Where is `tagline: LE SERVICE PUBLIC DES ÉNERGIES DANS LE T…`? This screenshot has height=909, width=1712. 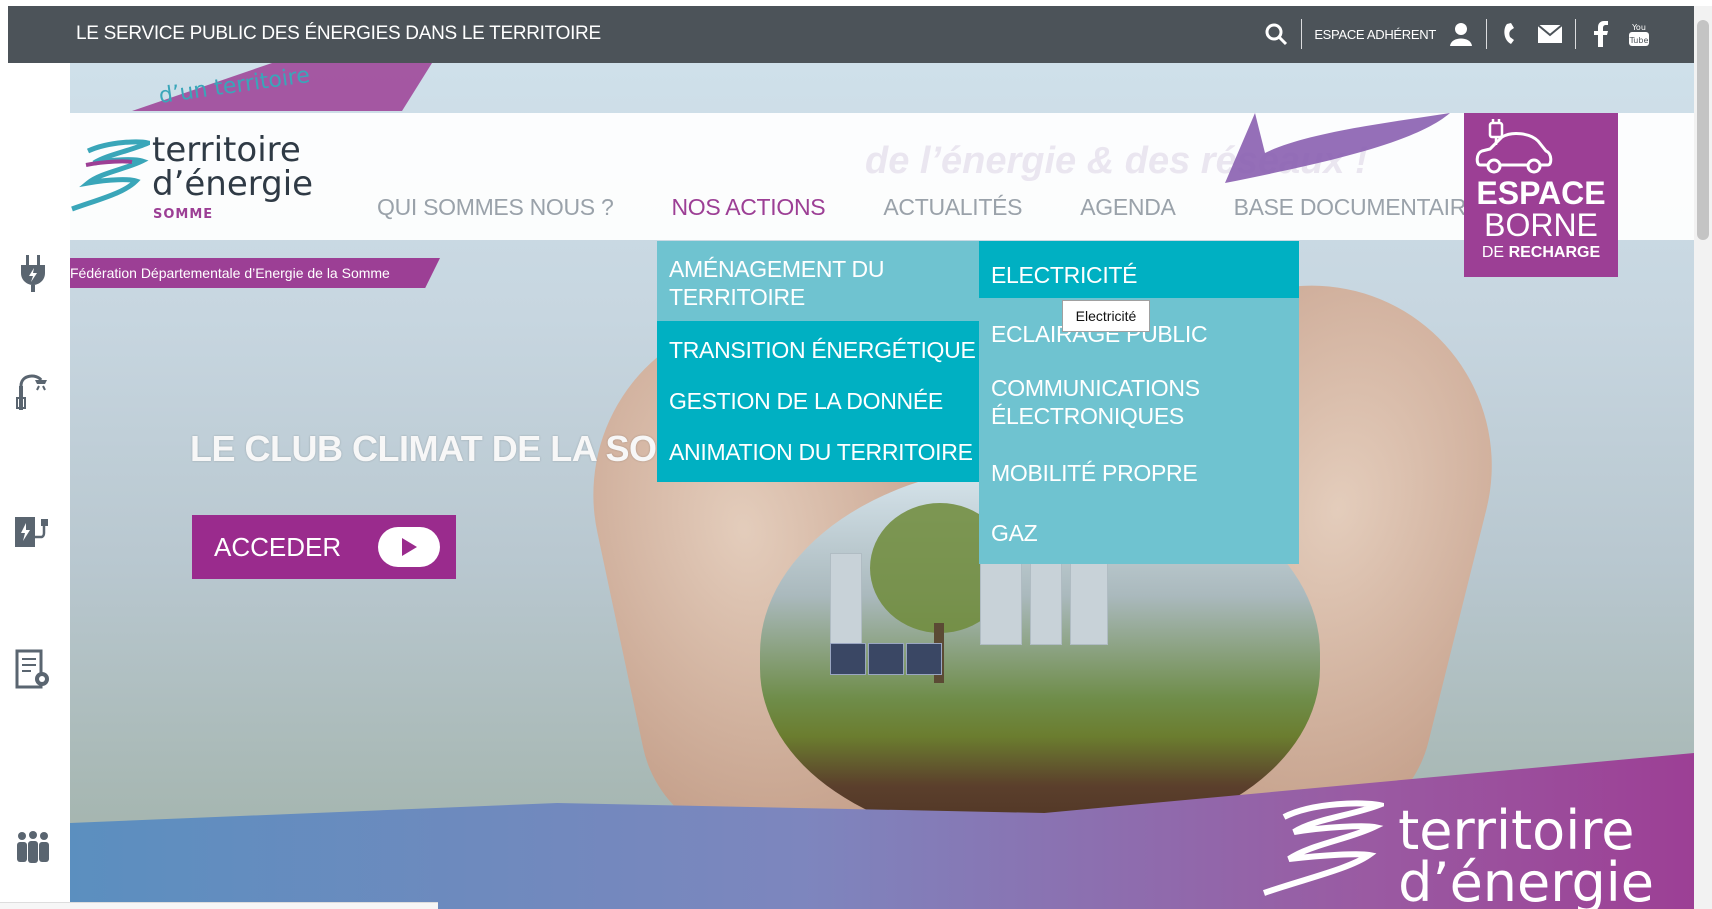
tagline: LE SERVICE PUBLIC DES ÉNERGIES DANS LE T… is located at coordinates (338, 33).